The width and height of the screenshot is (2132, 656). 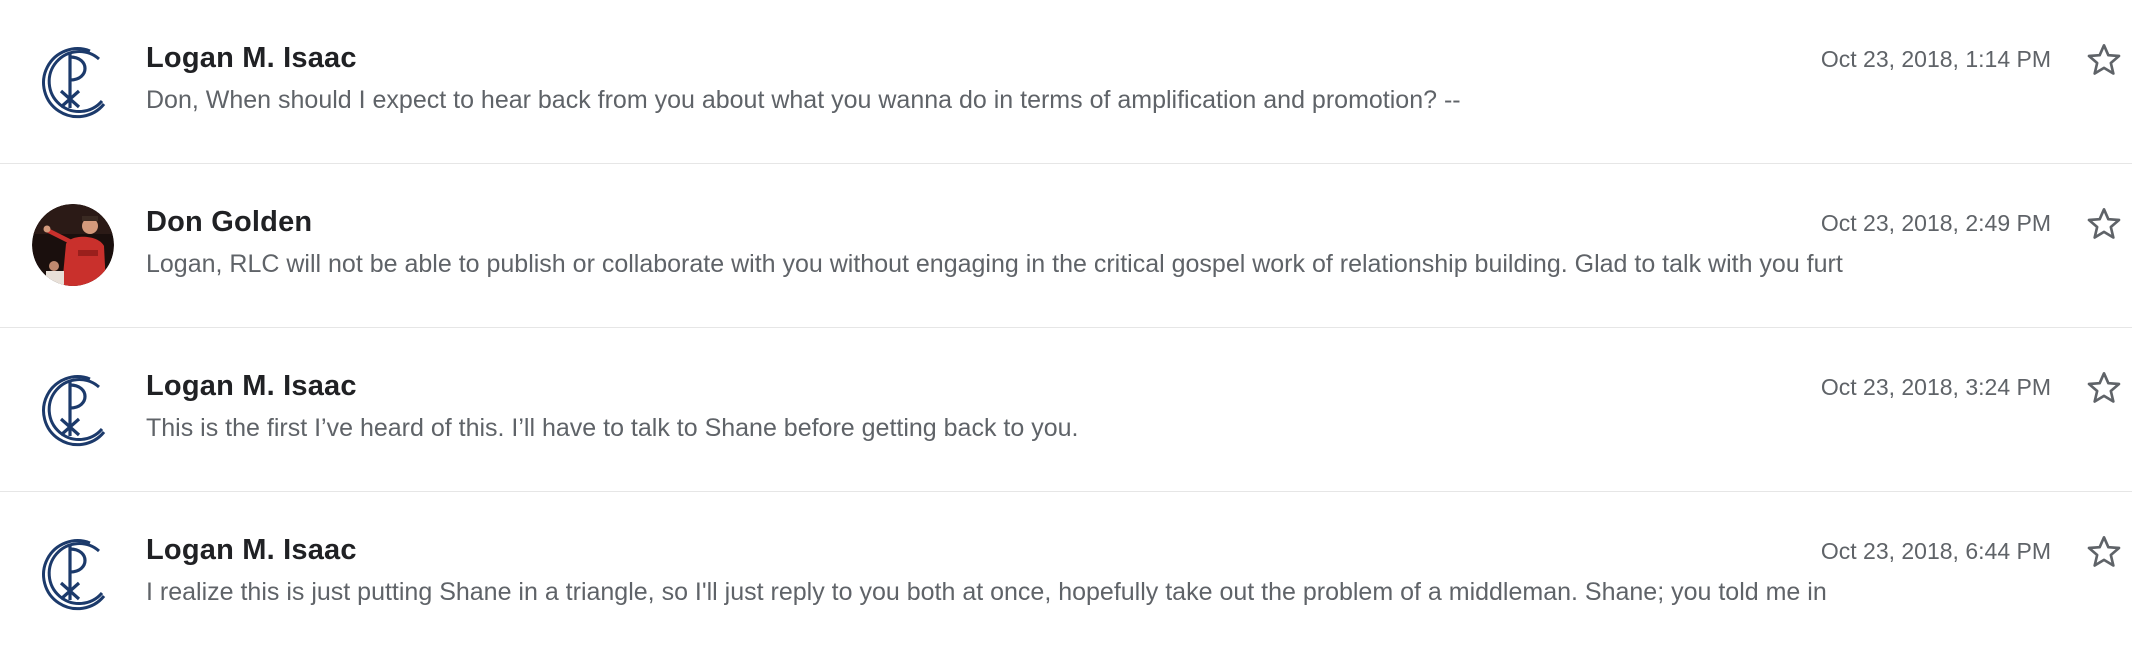 What do you see at coordinates (1935, 387) in the screenshot?
I see `message-date: Oct 23, 2018, 3:24 PM` at bounding box center [1935, 387].